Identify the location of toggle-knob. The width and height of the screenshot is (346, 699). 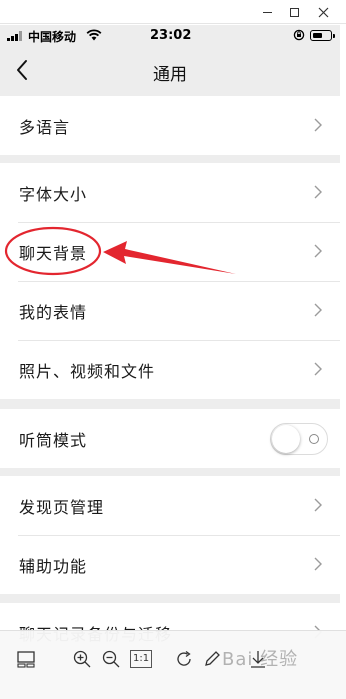
(286, 439).